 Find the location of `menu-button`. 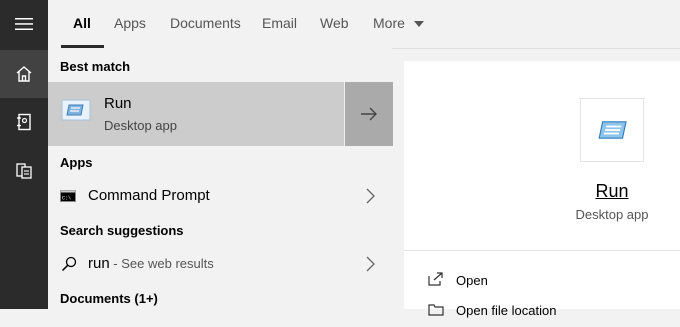

menu-button is located at coordinates (24, 24).